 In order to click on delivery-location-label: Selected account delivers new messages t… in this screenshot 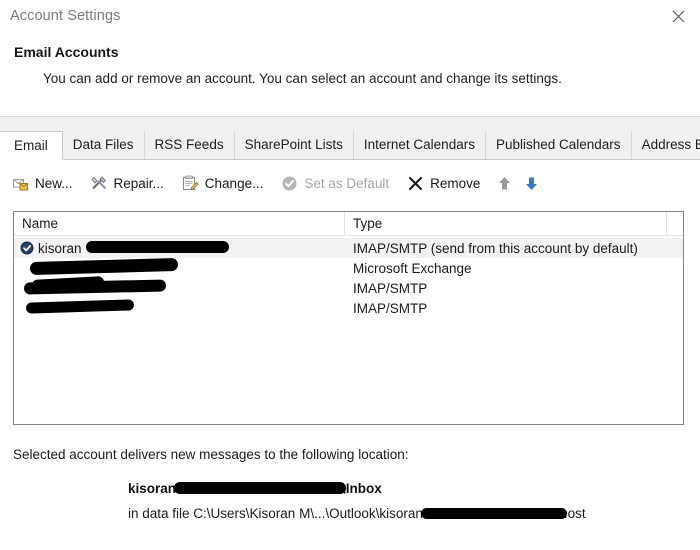, I will do `click(211, 454)`.